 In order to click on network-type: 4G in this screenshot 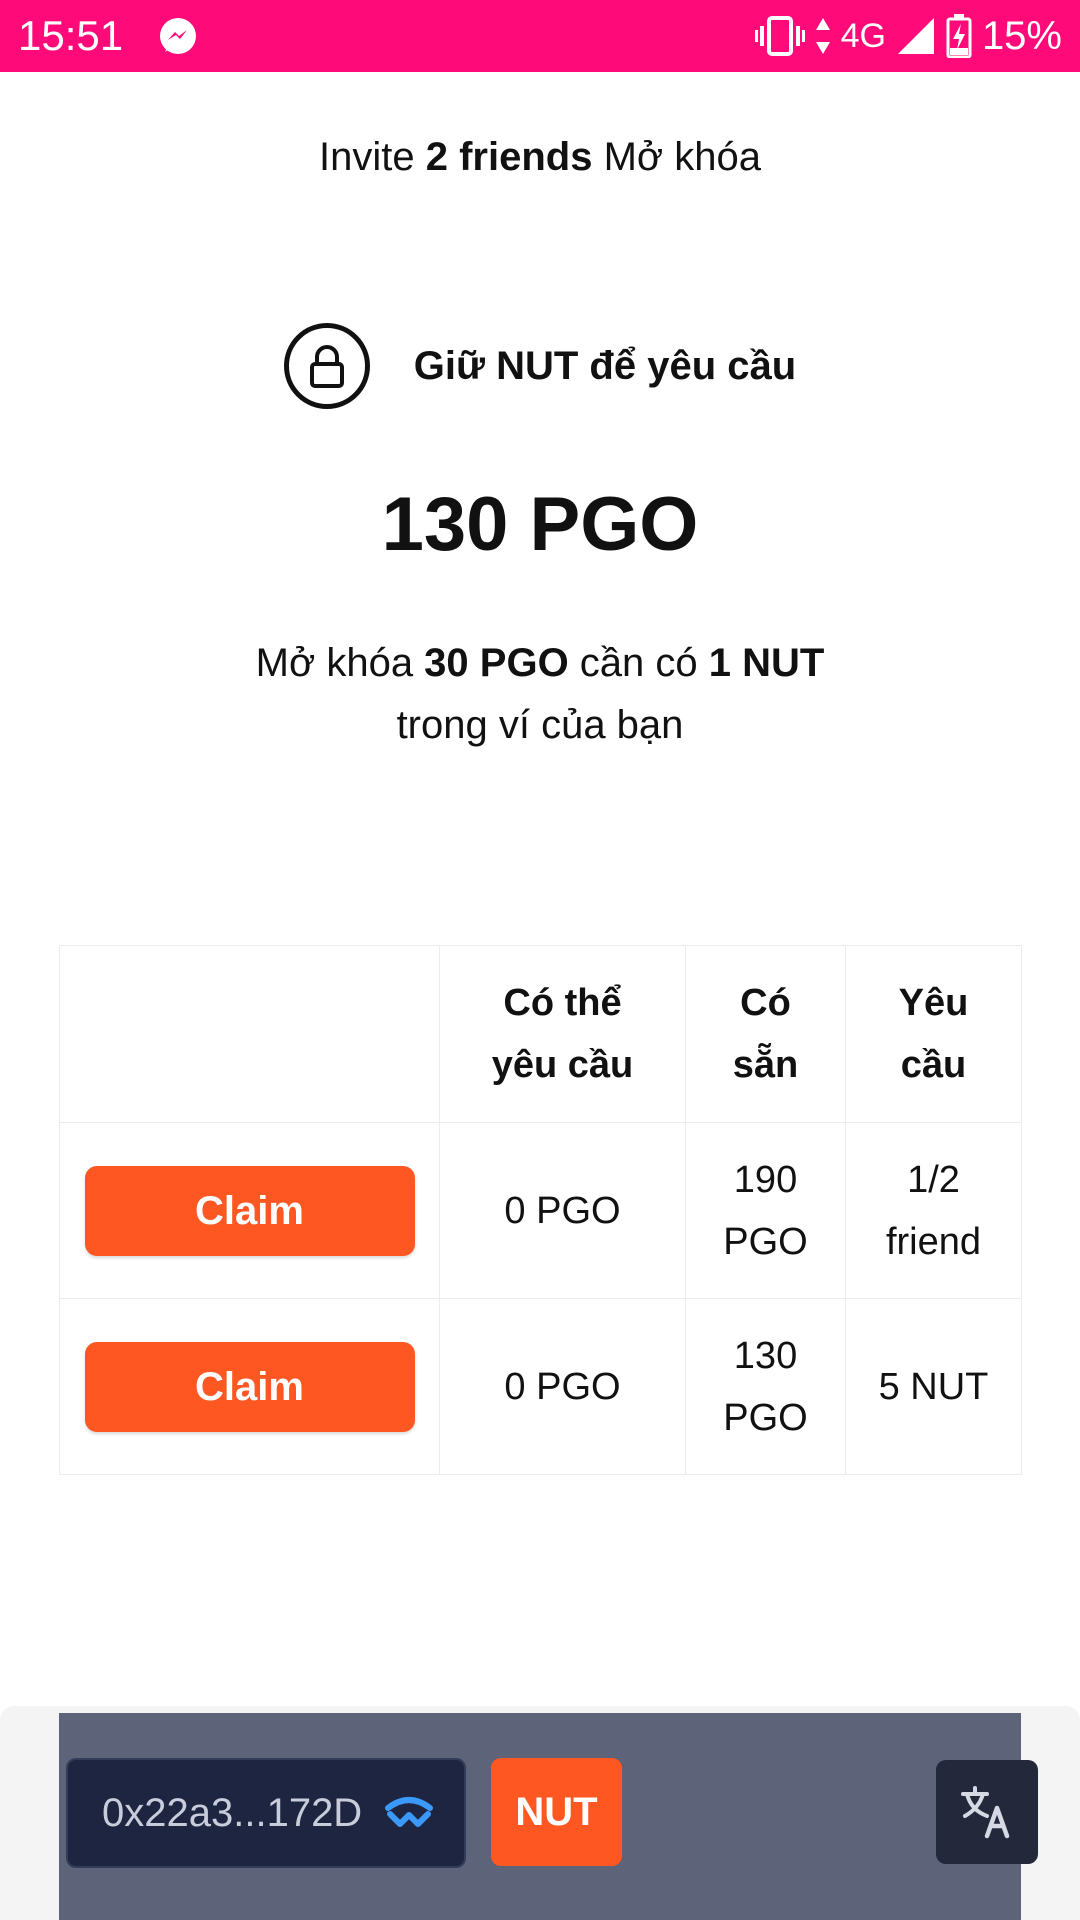, I will do `click(863, 36)`.